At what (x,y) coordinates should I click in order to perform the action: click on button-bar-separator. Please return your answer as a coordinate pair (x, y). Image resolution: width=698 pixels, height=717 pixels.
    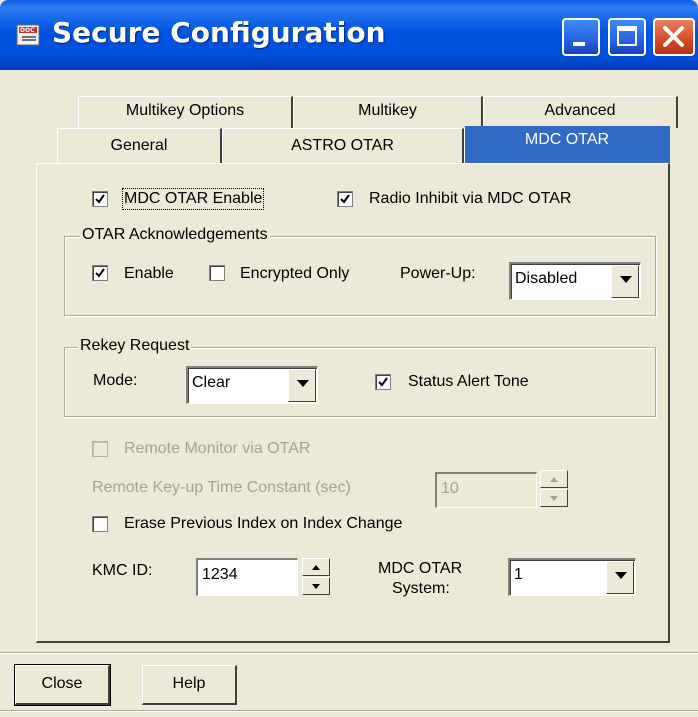
    Looking at the image, I should click on (349, 653).